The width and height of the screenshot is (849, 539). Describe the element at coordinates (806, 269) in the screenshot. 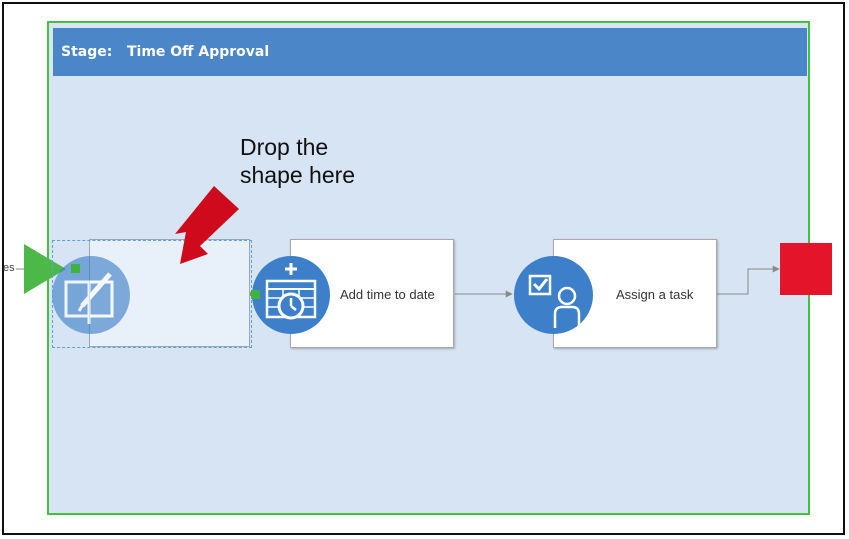

I see `end-marker` at that location.